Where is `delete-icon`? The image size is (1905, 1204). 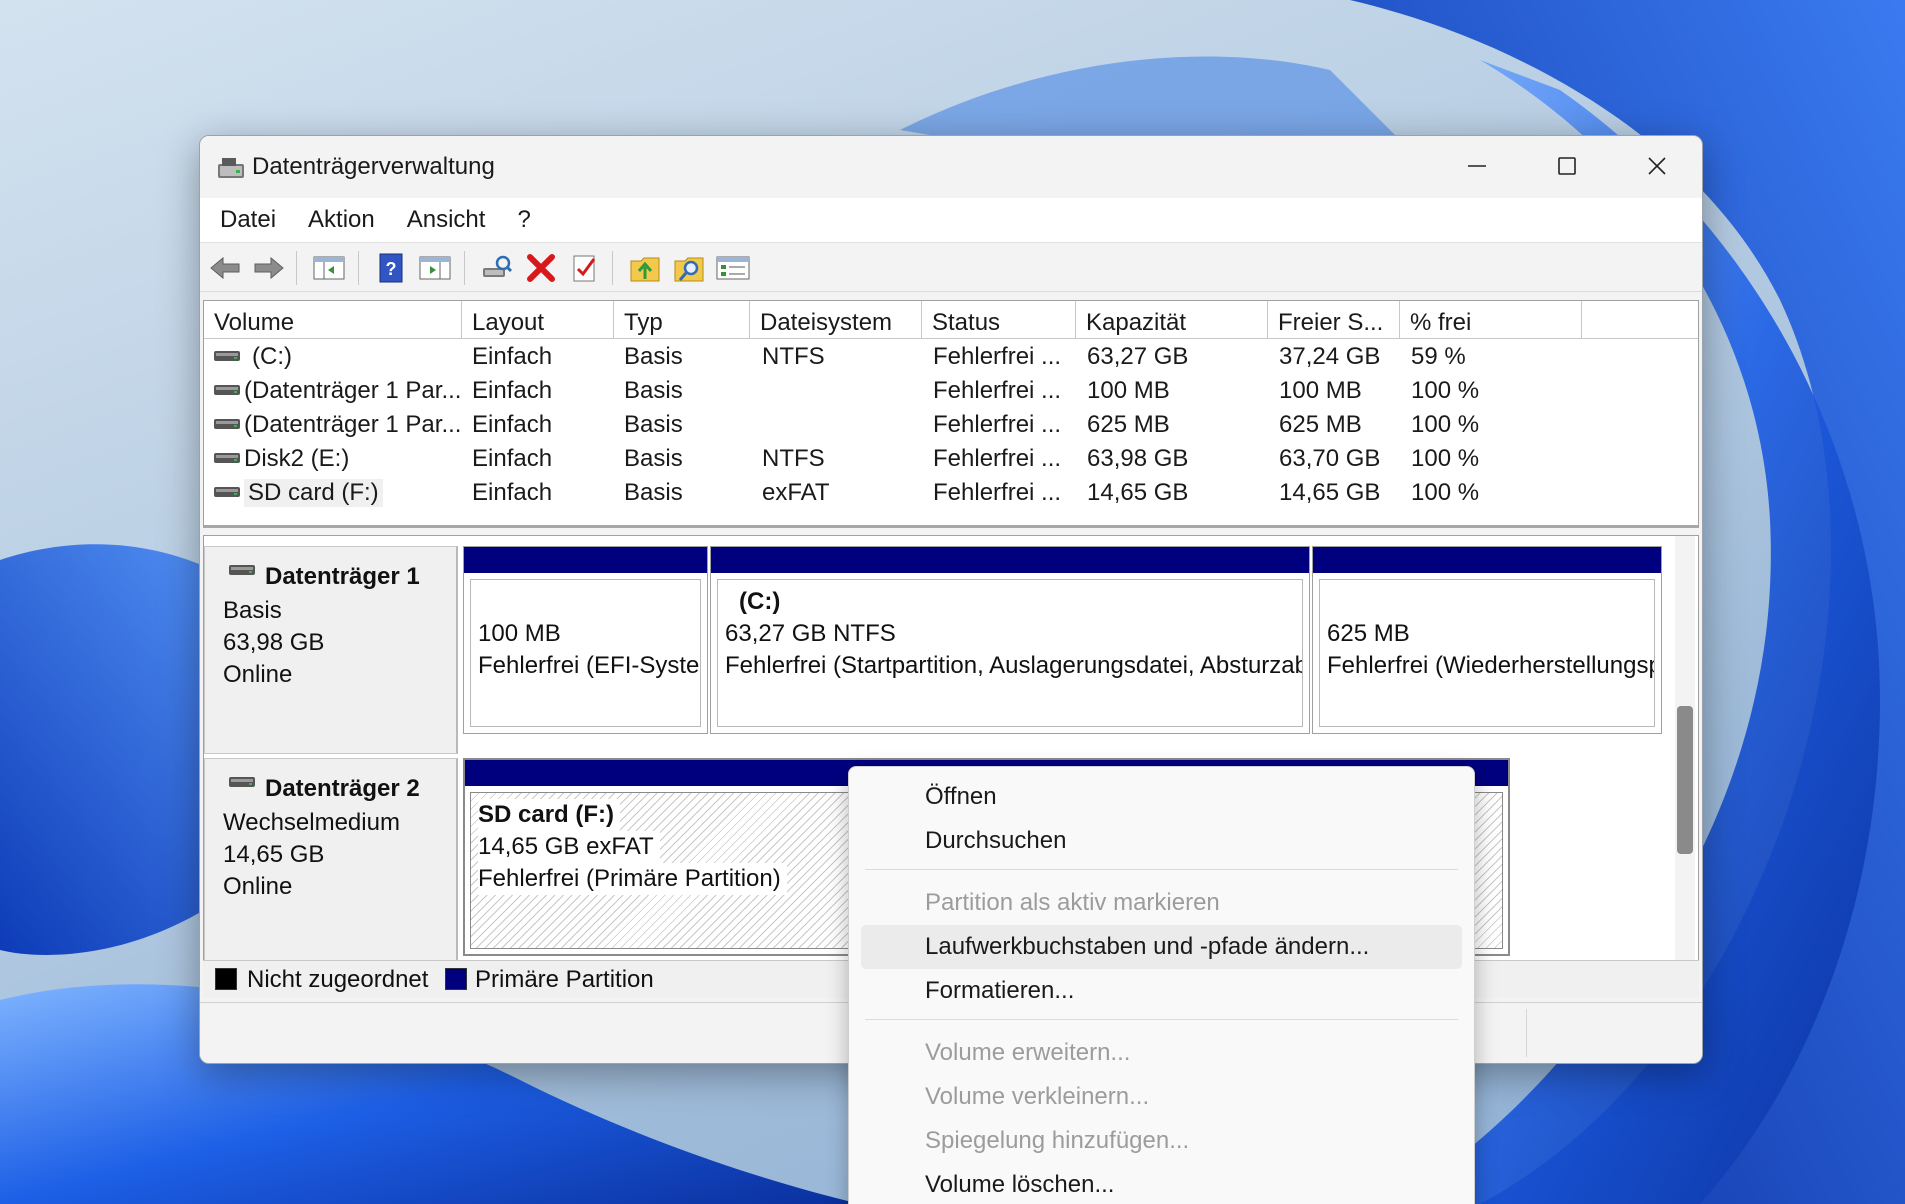
delete-icon is located at coordinates (541, 268).